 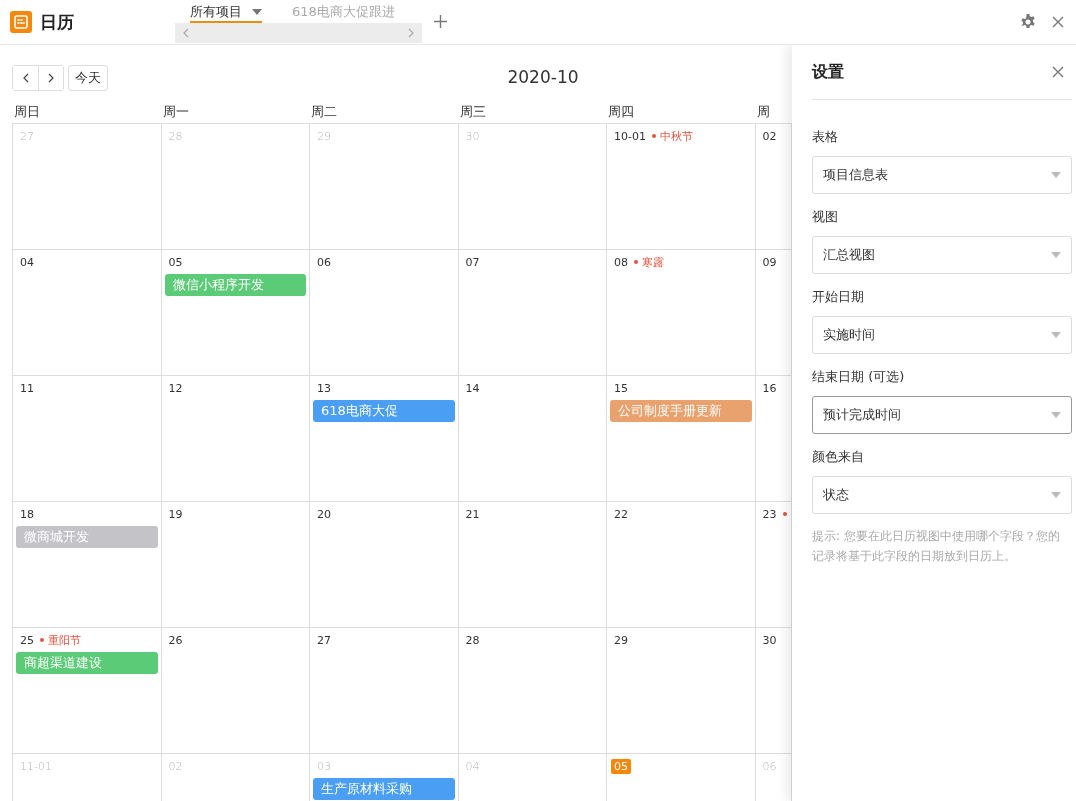 I want to click on day-number: 14, so click(x=472, y=388).